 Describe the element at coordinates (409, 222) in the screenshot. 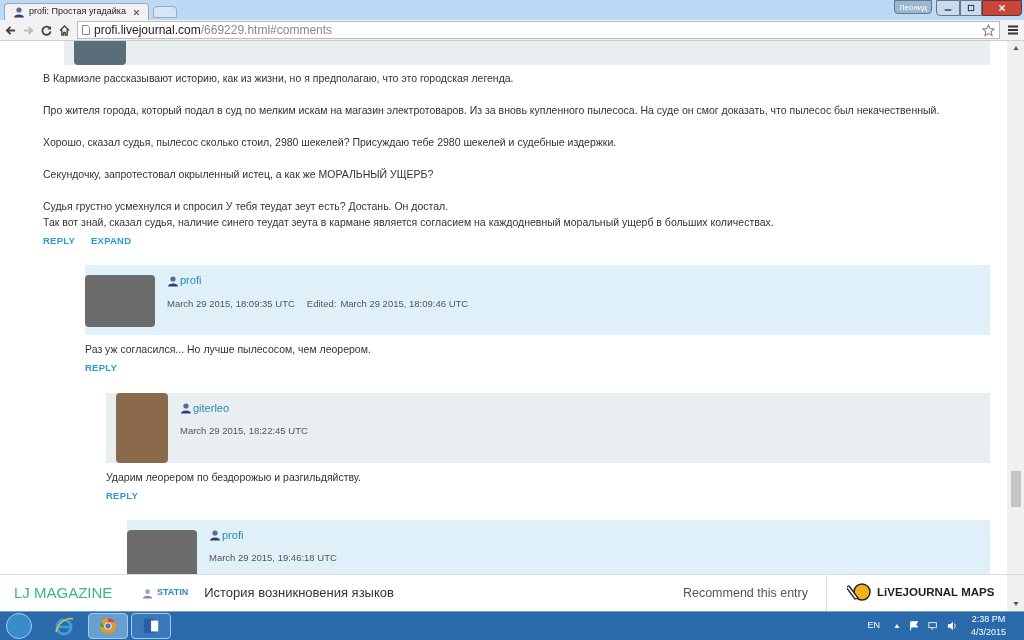

I see `comment-text: Так вот знай, сказал судья, наличие синего теудат зеута в кармане является согласием на каждодневный моральный ущерб в больших количествах.` at that location.